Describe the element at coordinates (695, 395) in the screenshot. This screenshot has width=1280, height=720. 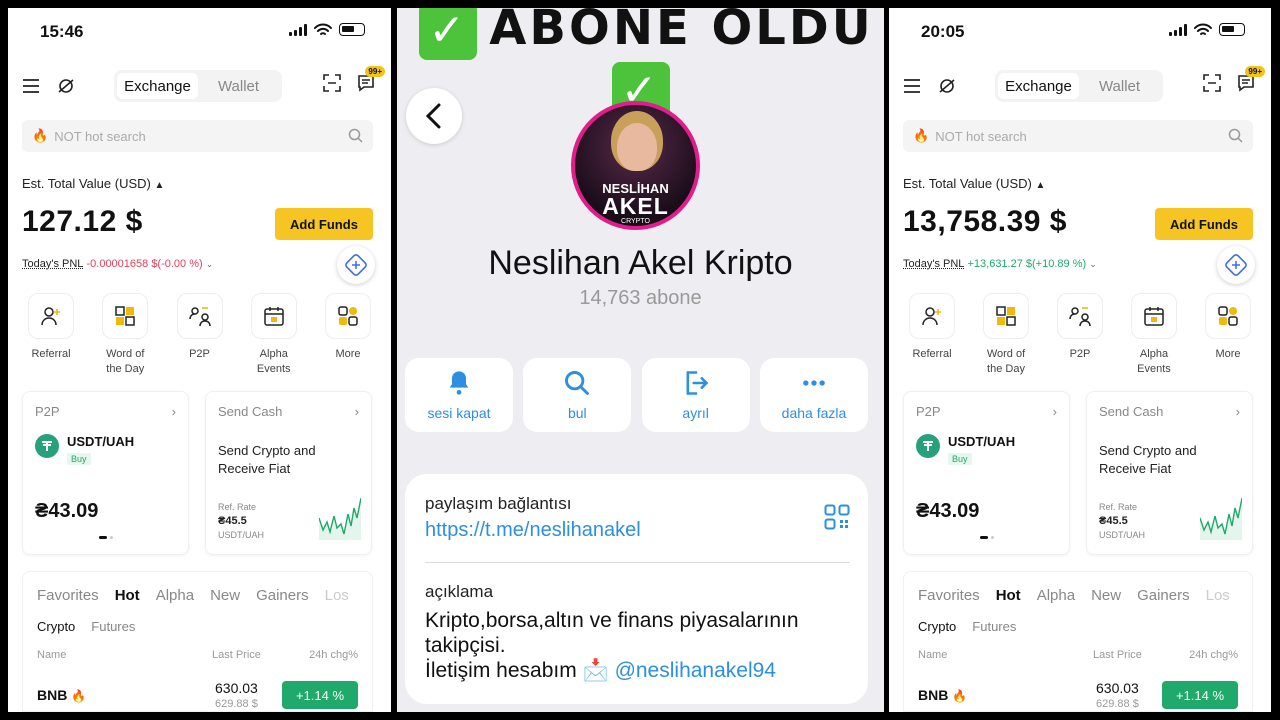
I see `leave-button: ayrıl` at that location.